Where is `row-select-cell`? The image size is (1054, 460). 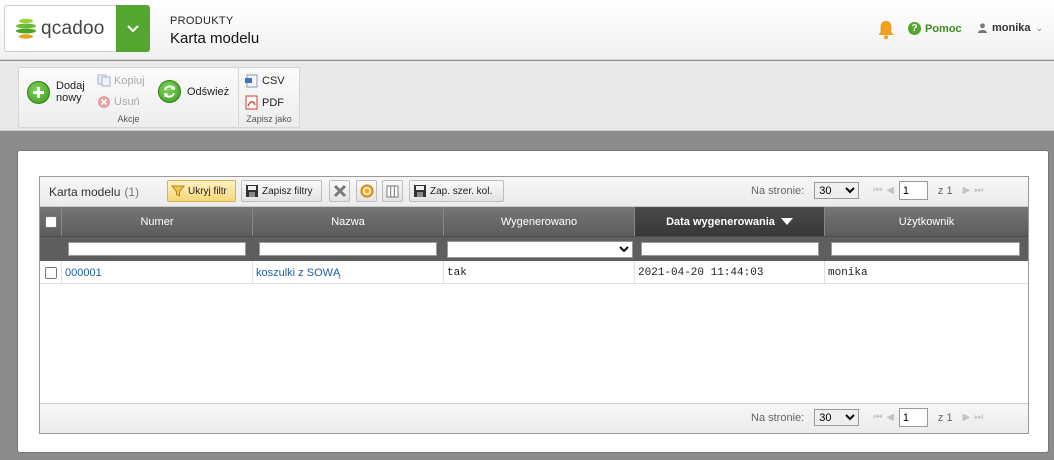 row-select-cell is located at coordinates (51, 272).